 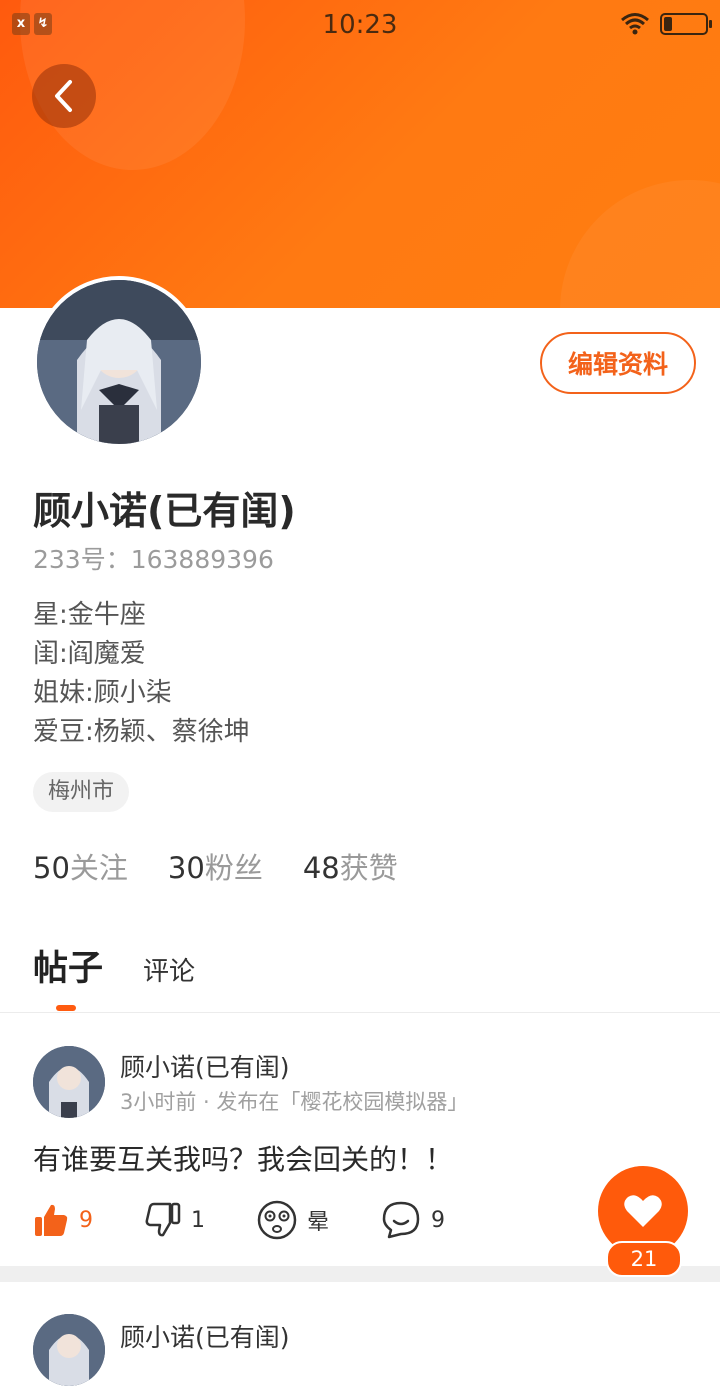 I want to click on dislike-button: 1, so click(x=175, y=1220).